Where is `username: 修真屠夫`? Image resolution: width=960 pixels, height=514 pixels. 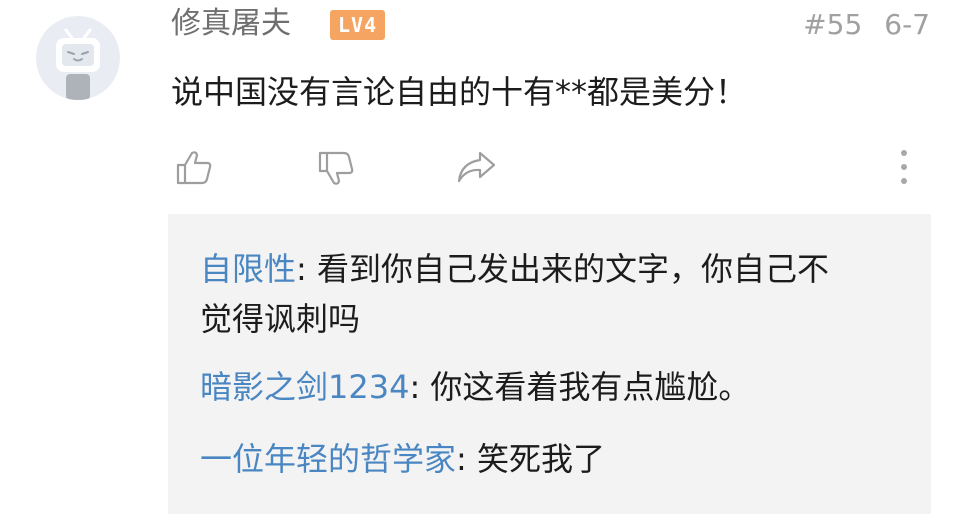
username: 修真屠夫 is located at coordinates (231, 24).